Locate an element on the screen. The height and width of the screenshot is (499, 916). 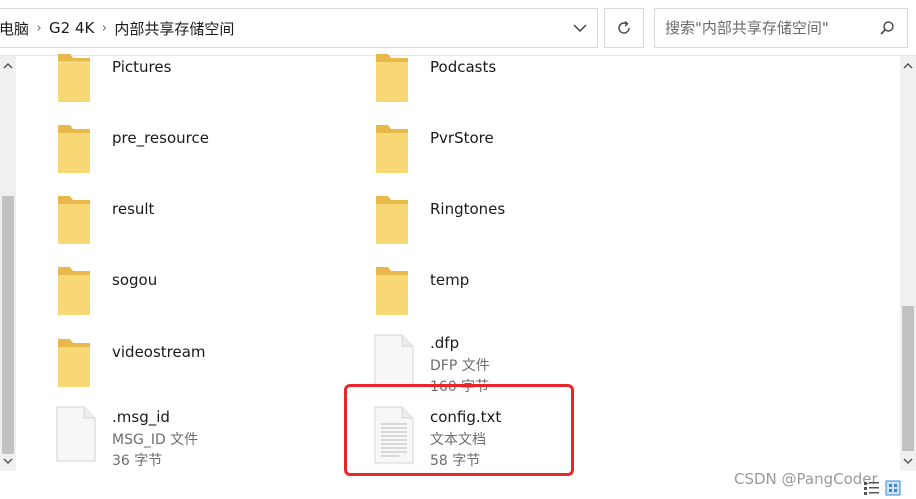
details-view-icon is located at coordinates (871, 488).